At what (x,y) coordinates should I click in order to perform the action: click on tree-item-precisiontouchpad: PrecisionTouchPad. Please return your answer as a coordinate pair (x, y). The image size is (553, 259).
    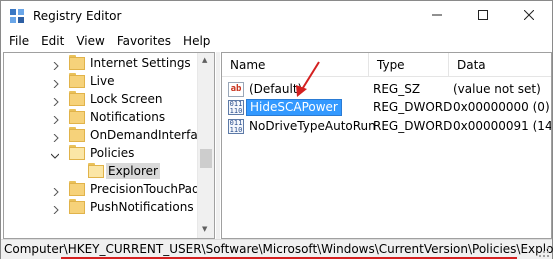
    Looking at the image, I should click on (102, 189).